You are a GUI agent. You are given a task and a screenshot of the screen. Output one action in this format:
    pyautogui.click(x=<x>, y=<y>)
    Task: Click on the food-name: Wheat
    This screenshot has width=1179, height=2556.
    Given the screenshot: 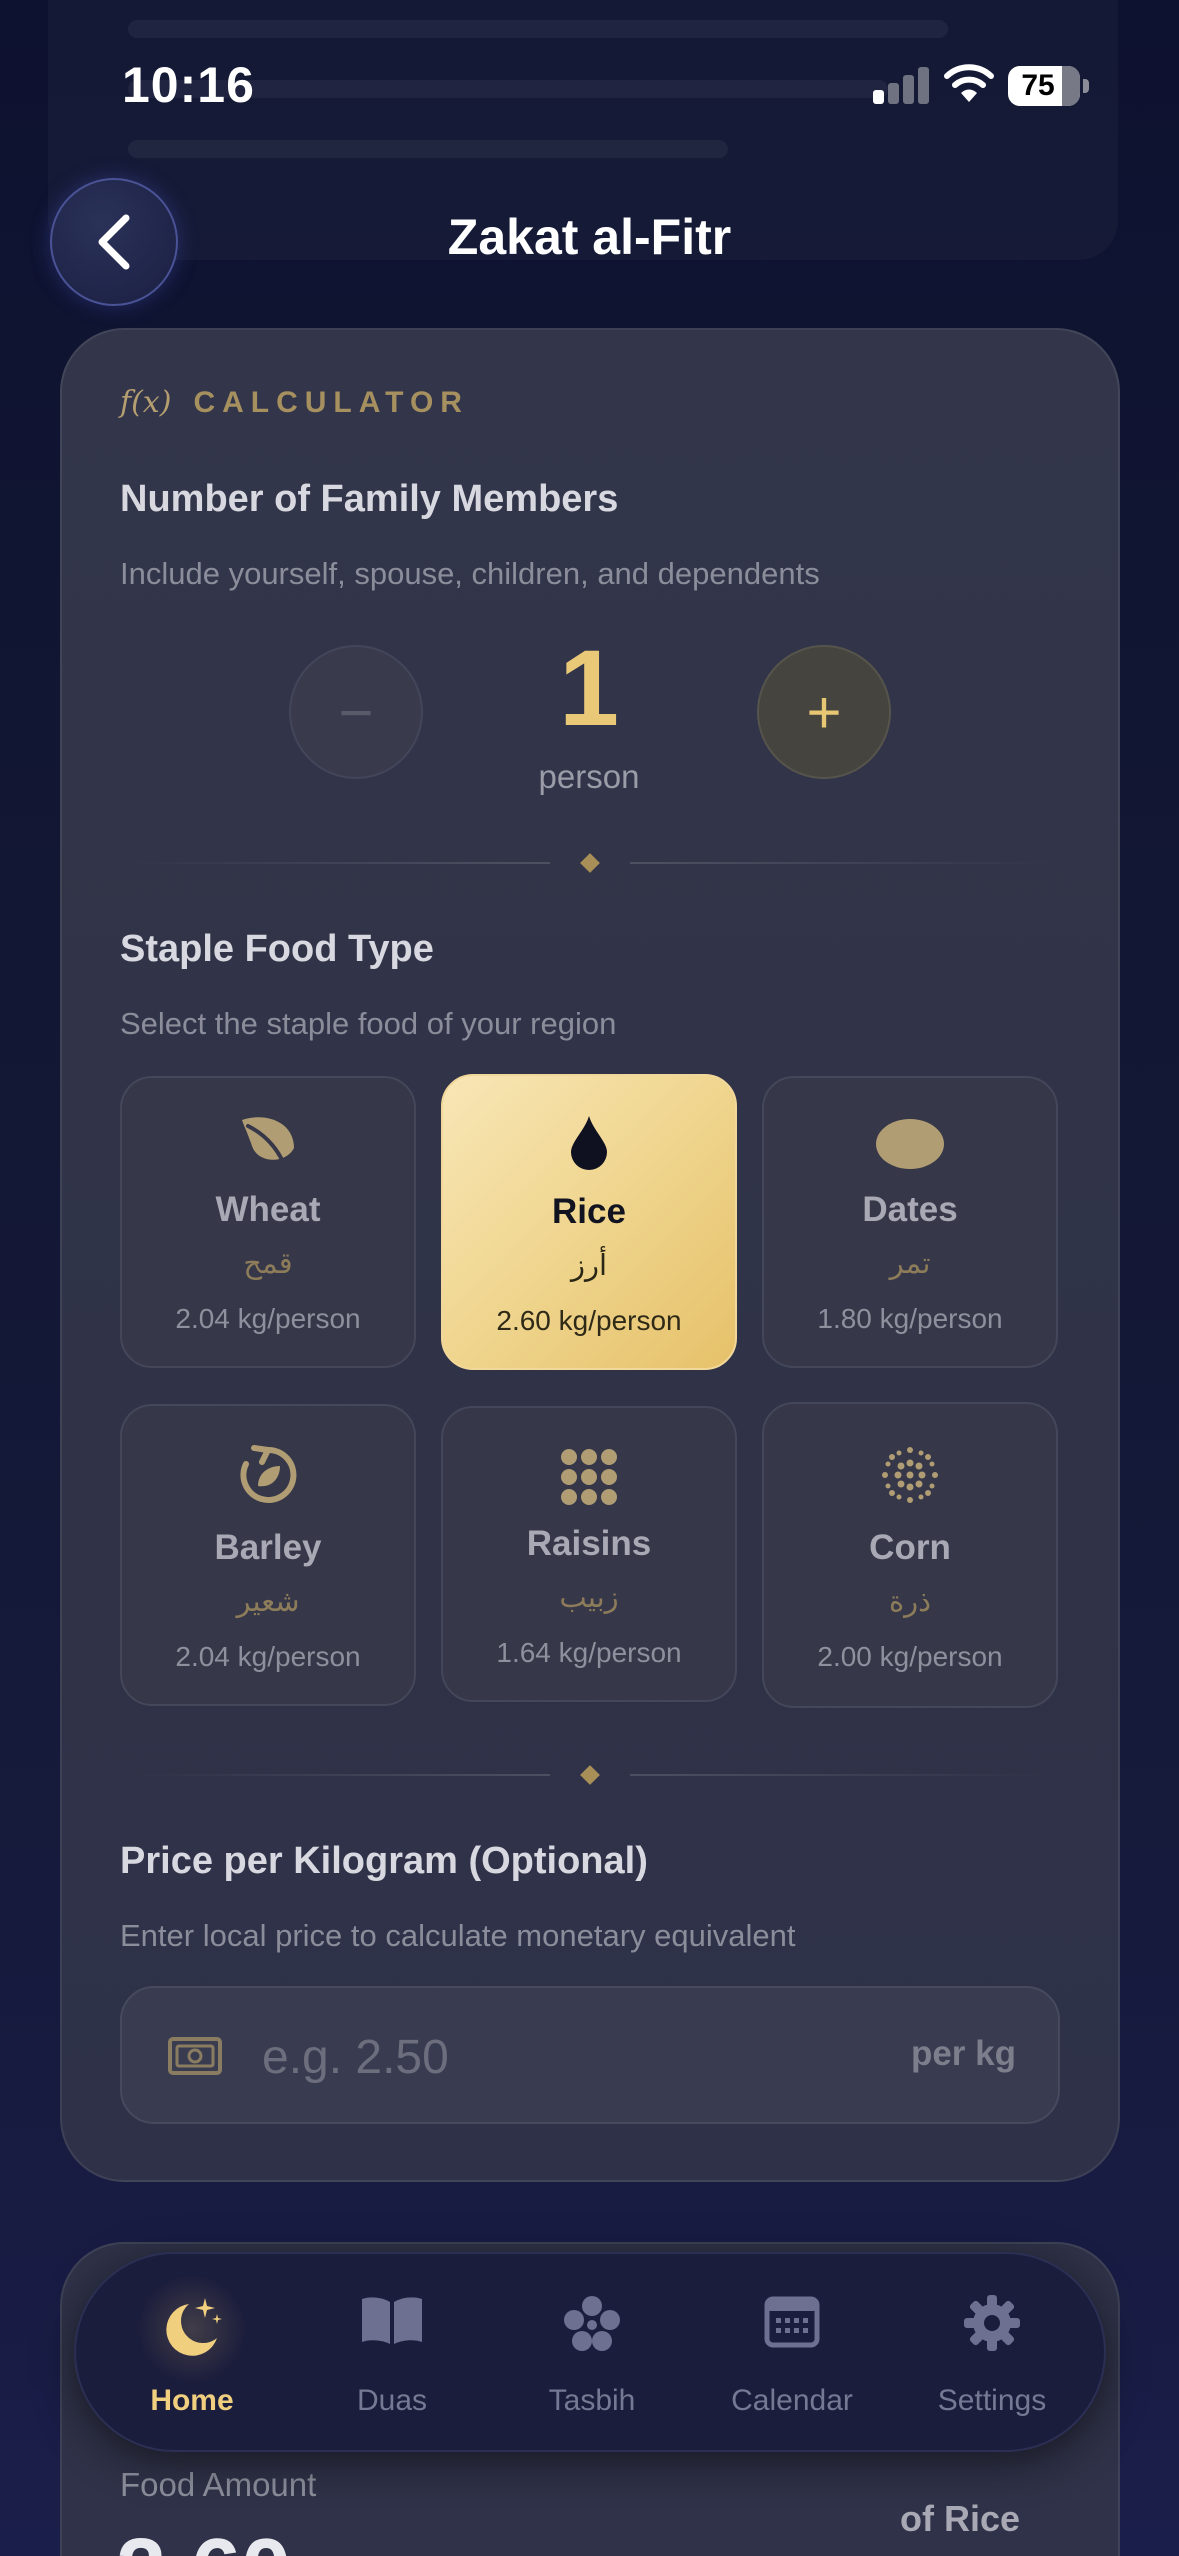 What is the action you would take?
    pyautogui.click(x=268, y=1209)
    